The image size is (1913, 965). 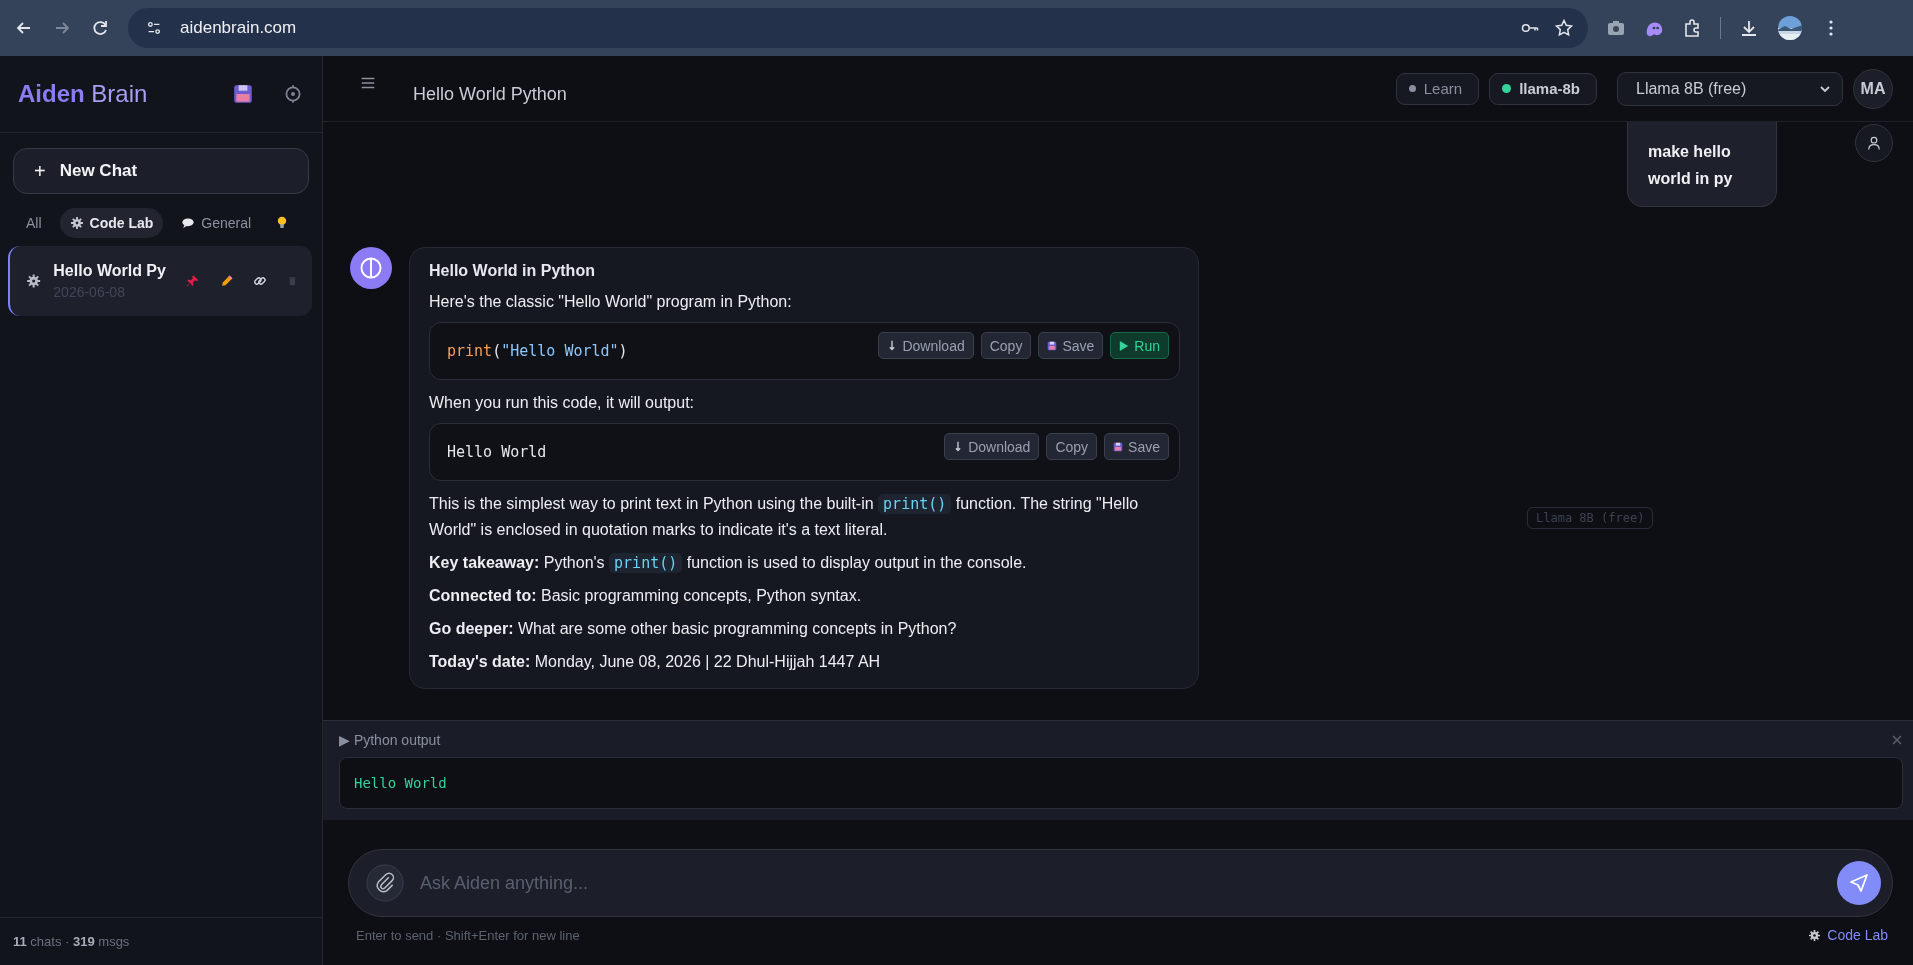 What do you see at coordinates (1564, 28) in the screenshot?
I see `star-icon` at bounding box center [1564, 28].